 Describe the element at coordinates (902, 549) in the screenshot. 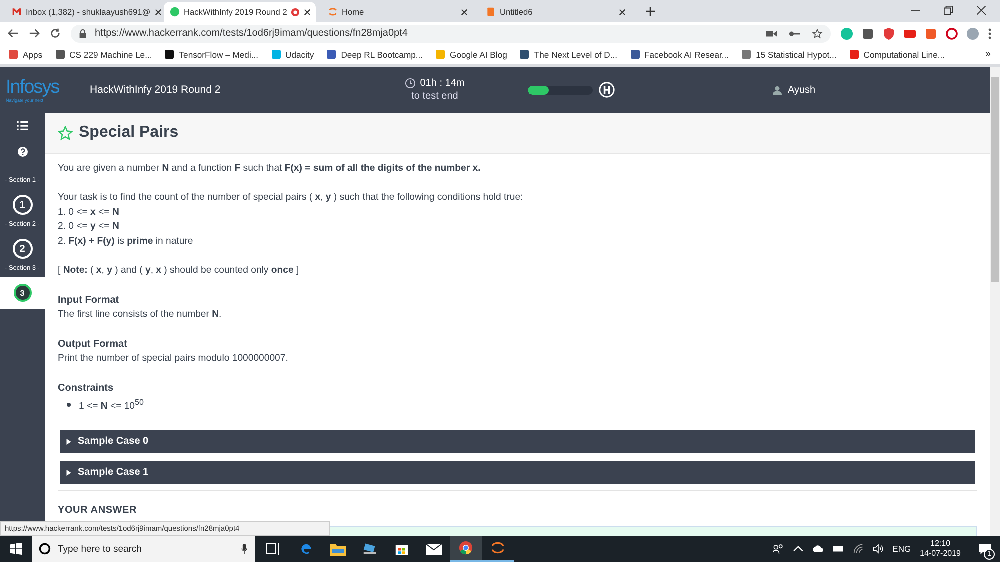

I see `language-indicator: ENG` at that location.